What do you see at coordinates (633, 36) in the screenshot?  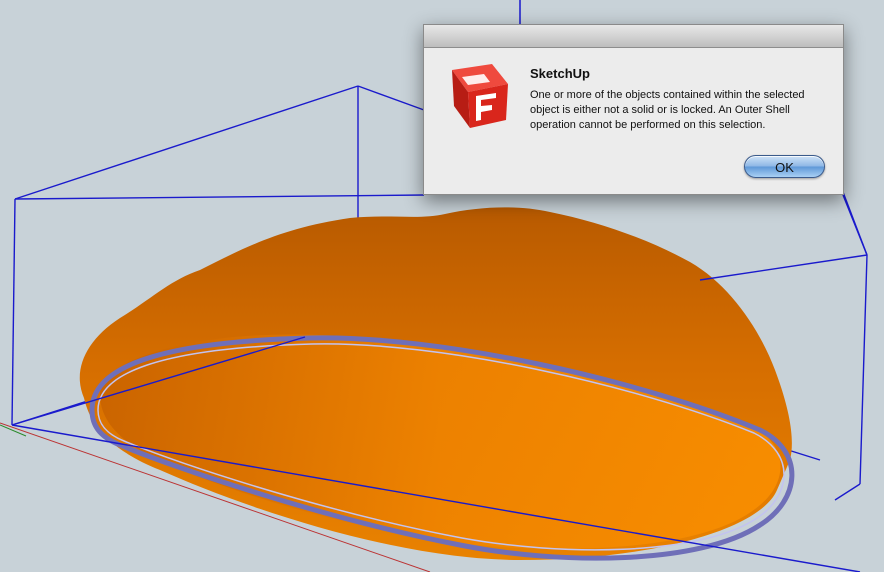 I see `dialog-titlebar` at bounding box center [633, 36].